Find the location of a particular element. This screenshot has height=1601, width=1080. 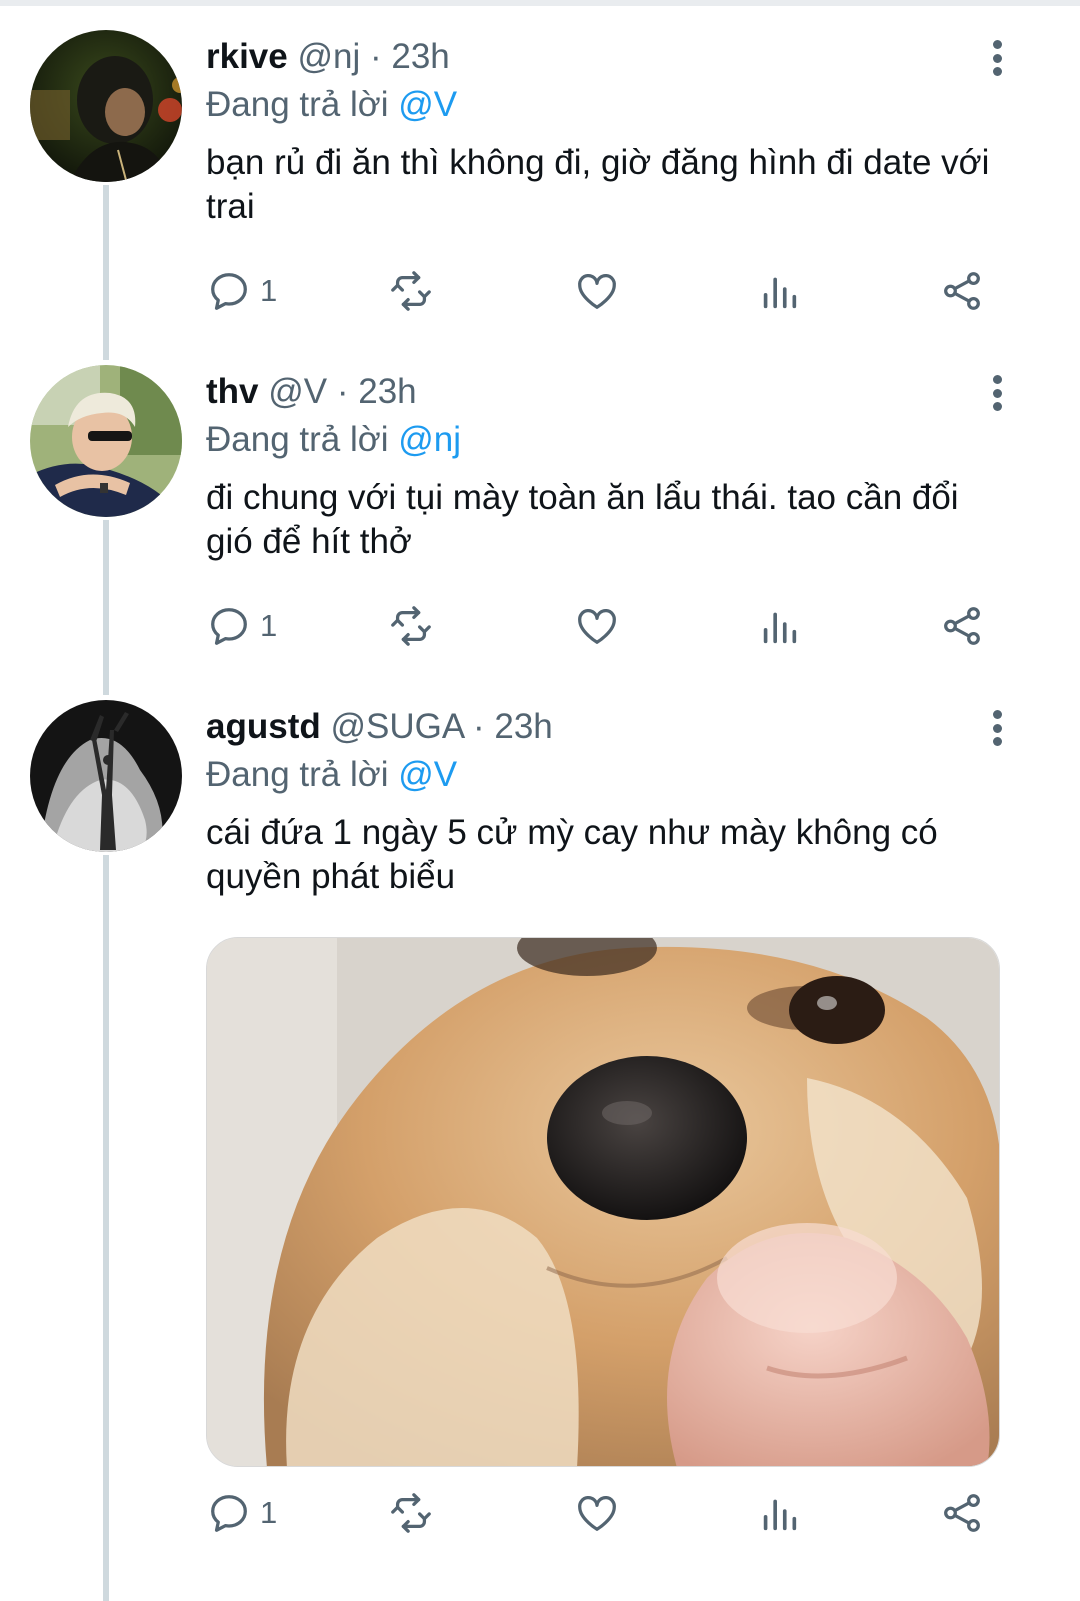

tweet-header: thv @V · 23h is located at coordinates (611, 392).